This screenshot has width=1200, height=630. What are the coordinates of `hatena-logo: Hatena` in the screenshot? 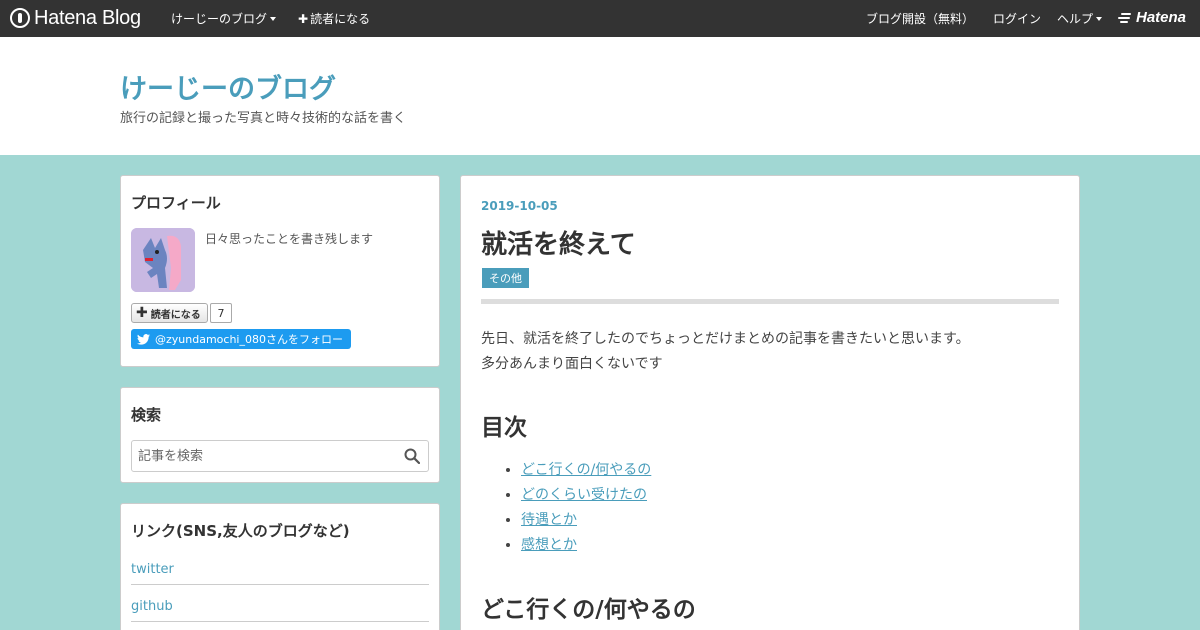 It's located at (1152, 17).